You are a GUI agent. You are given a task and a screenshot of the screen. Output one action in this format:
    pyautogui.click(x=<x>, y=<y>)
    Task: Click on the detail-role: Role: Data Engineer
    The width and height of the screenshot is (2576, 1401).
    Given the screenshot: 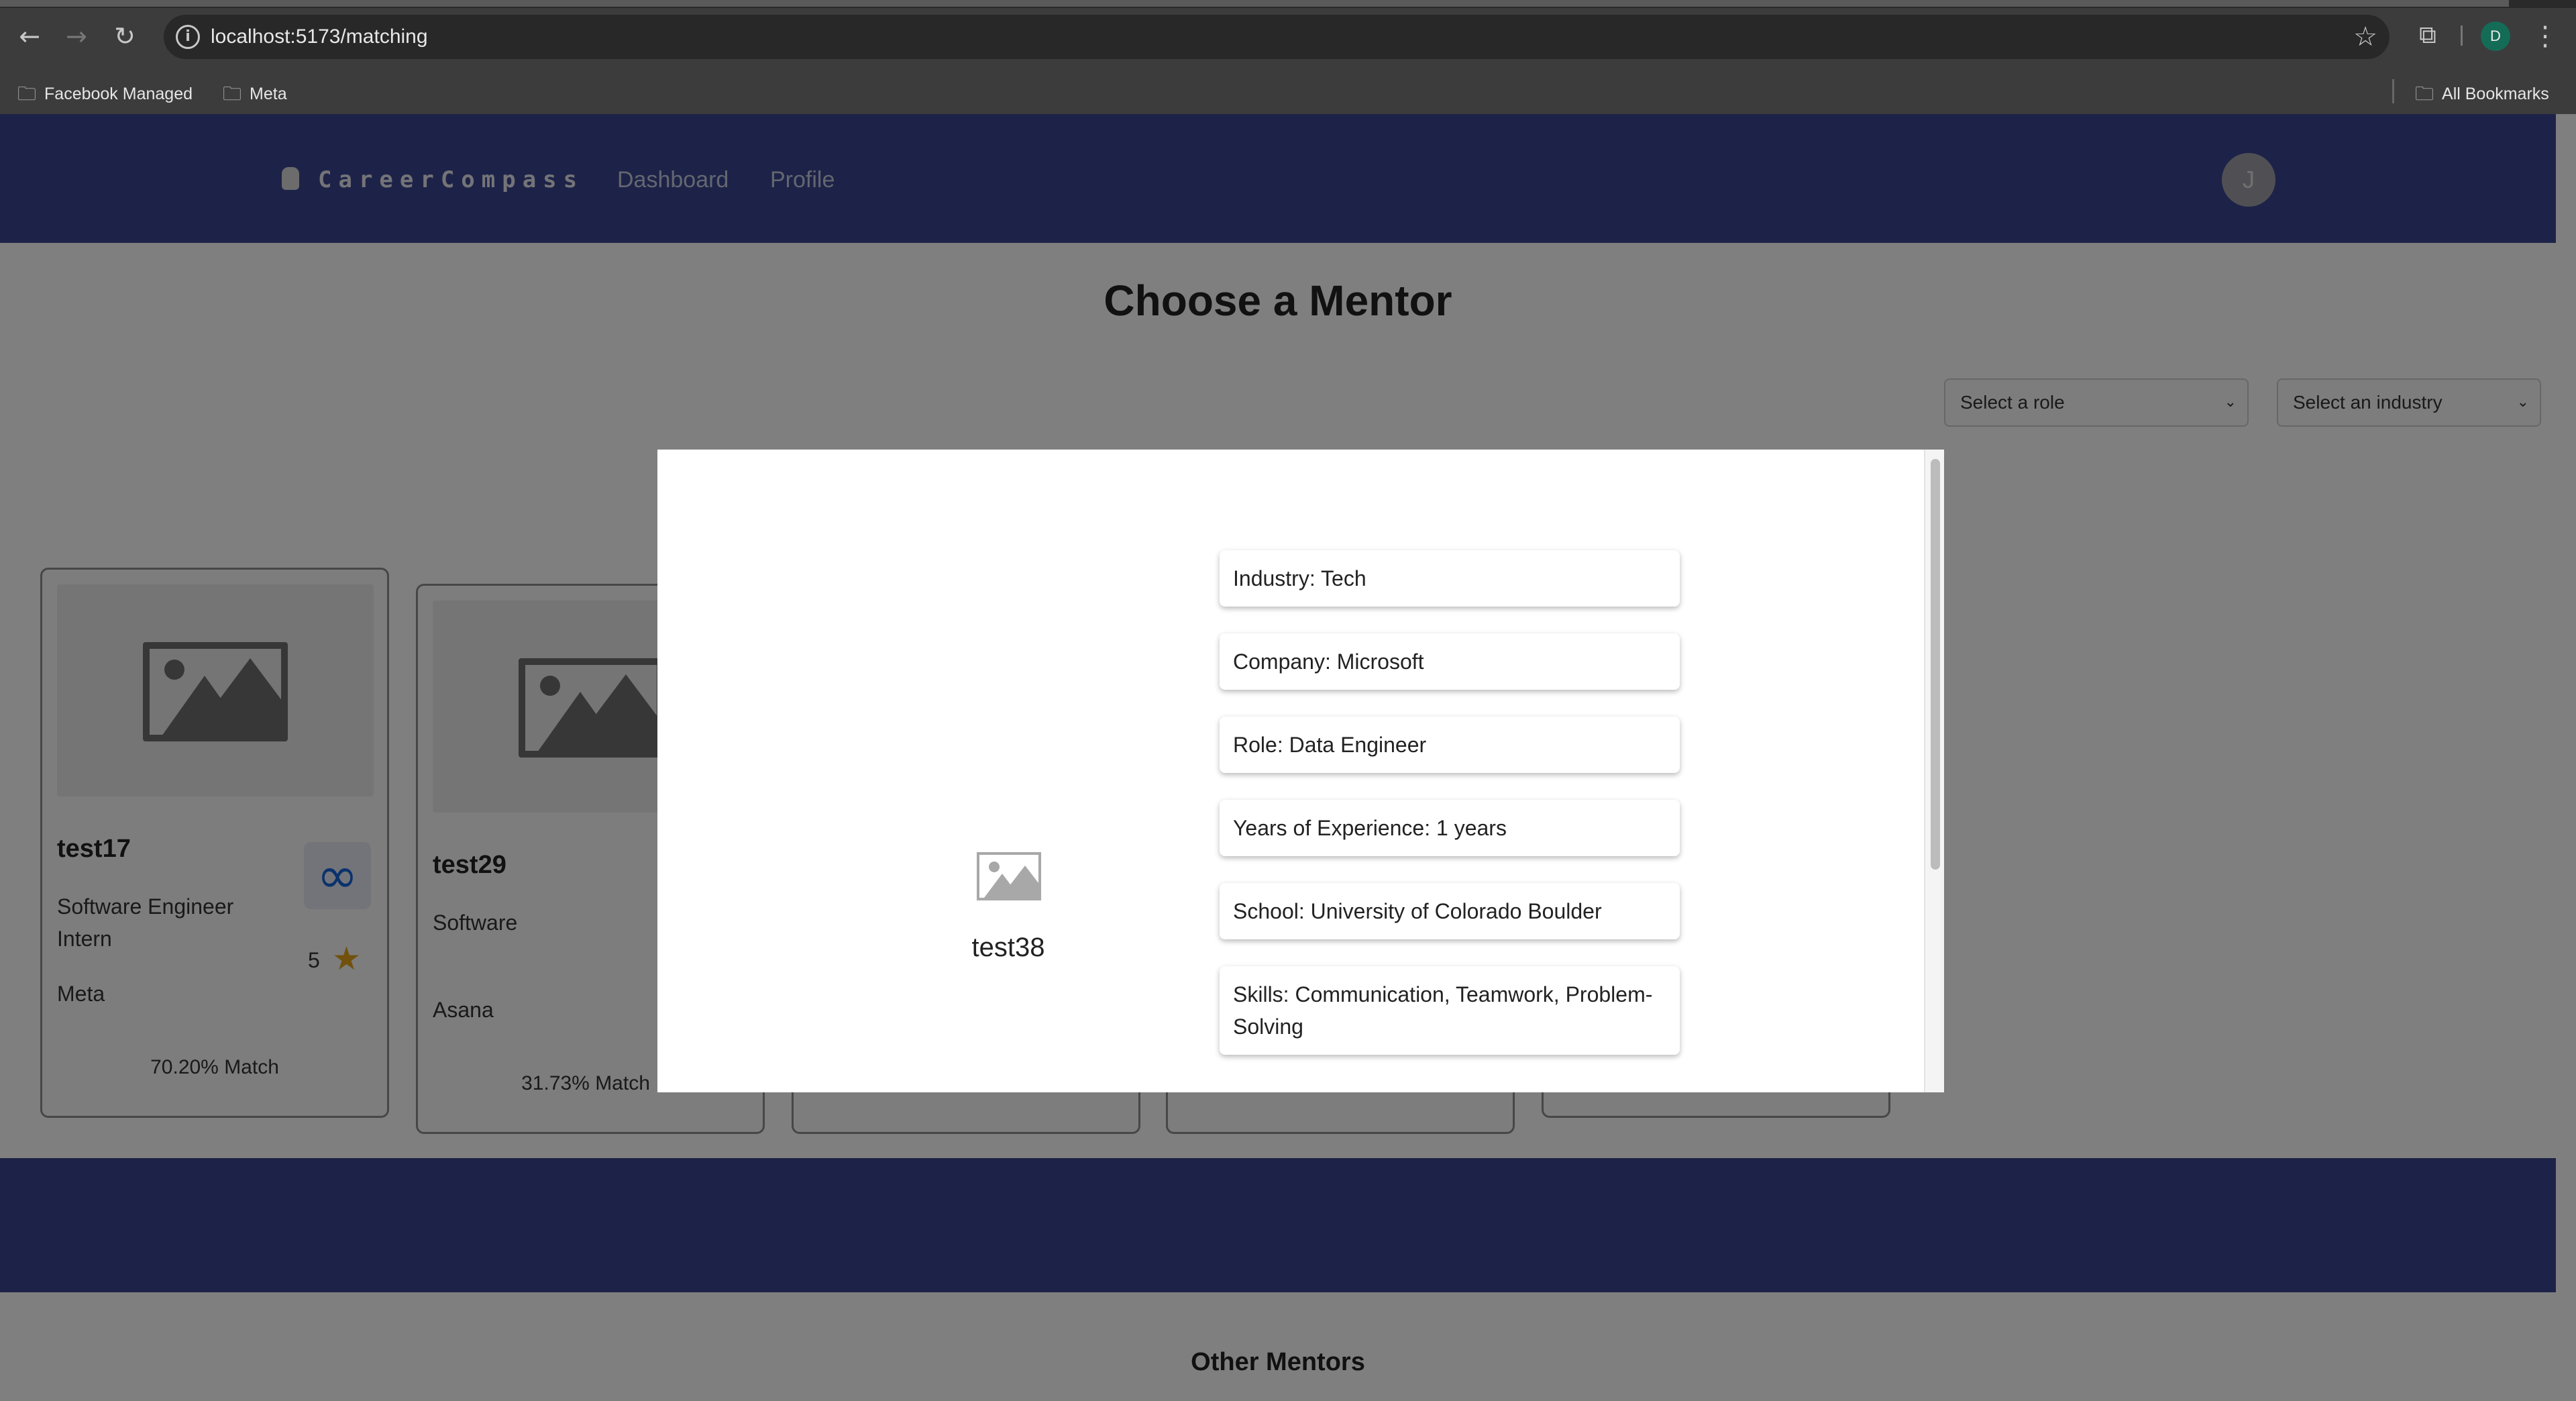 What is the action you would take?
    pyautogui.click(x=1450, y=745)
    